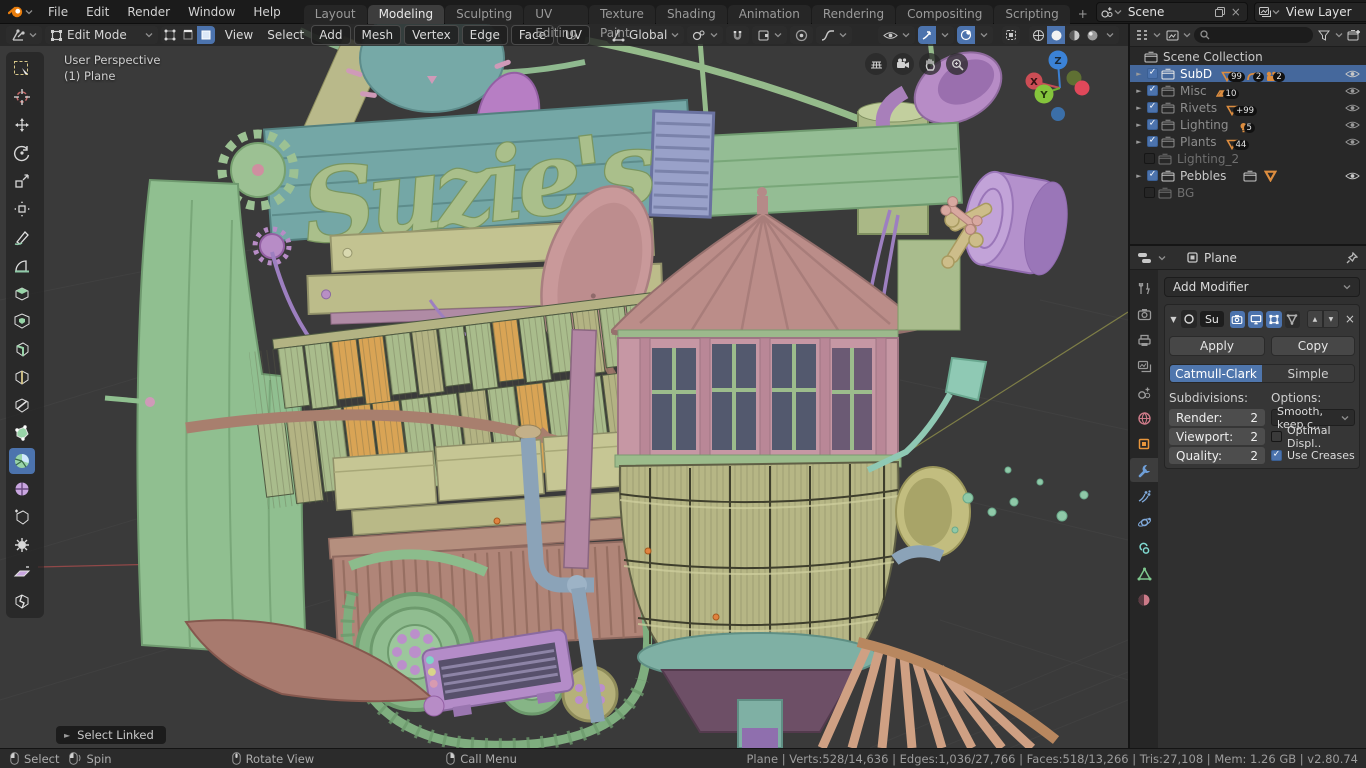 The height and width of the screenshot is (768, 1366). I want to click on outliner-filter-button, so click(1324, 35).